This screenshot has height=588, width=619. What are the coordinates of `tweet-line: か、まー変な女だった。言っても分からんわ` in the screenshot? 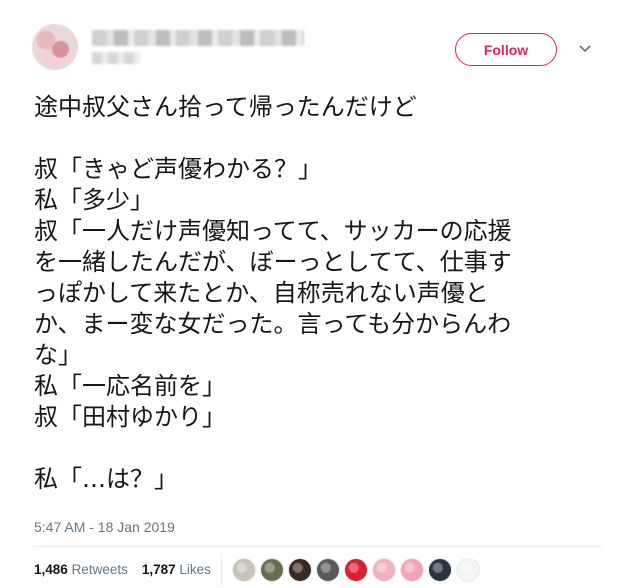 It's located at (273, 324).